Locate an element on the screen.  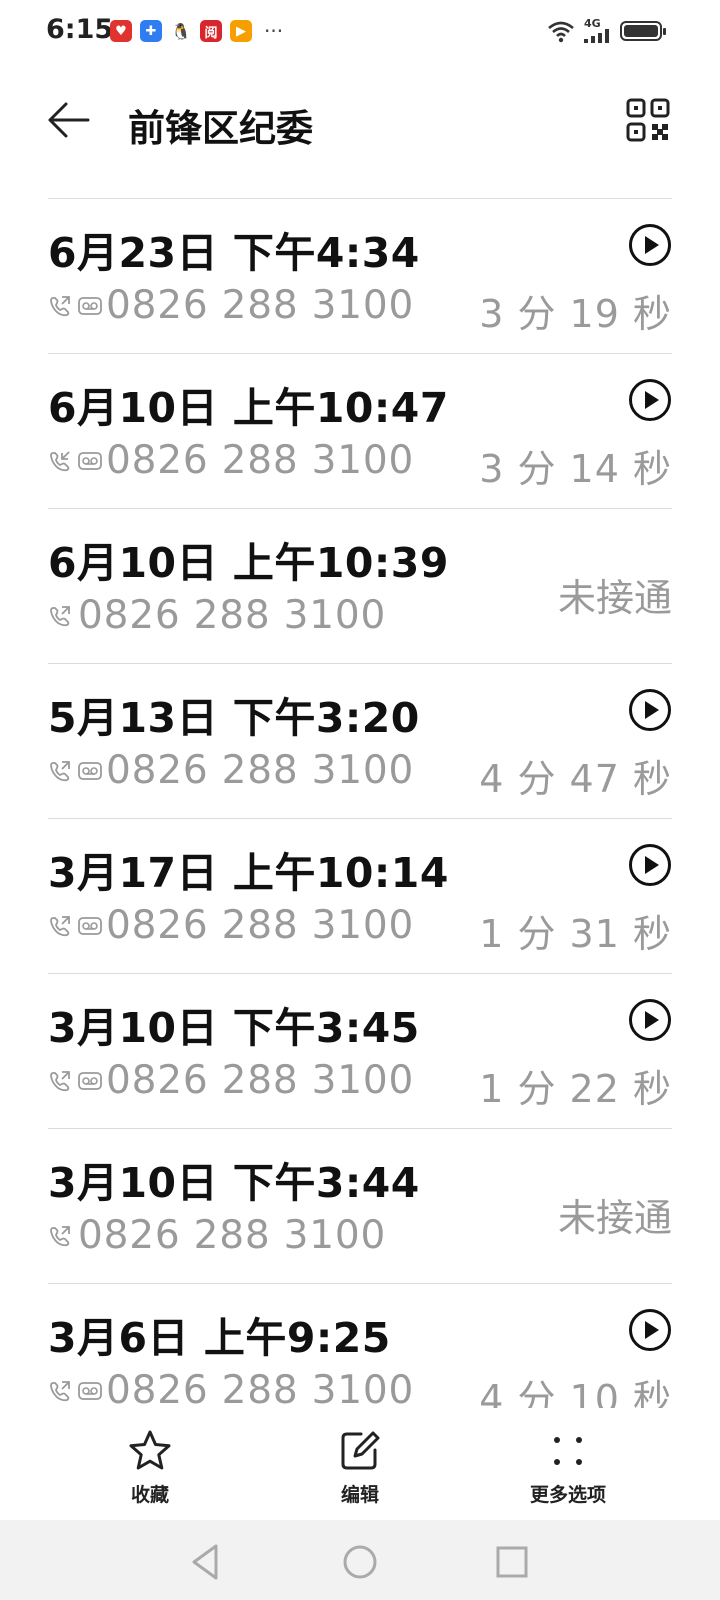
call-datetime: 6月23日 下午4:34 is located at coordinates (234, 253).